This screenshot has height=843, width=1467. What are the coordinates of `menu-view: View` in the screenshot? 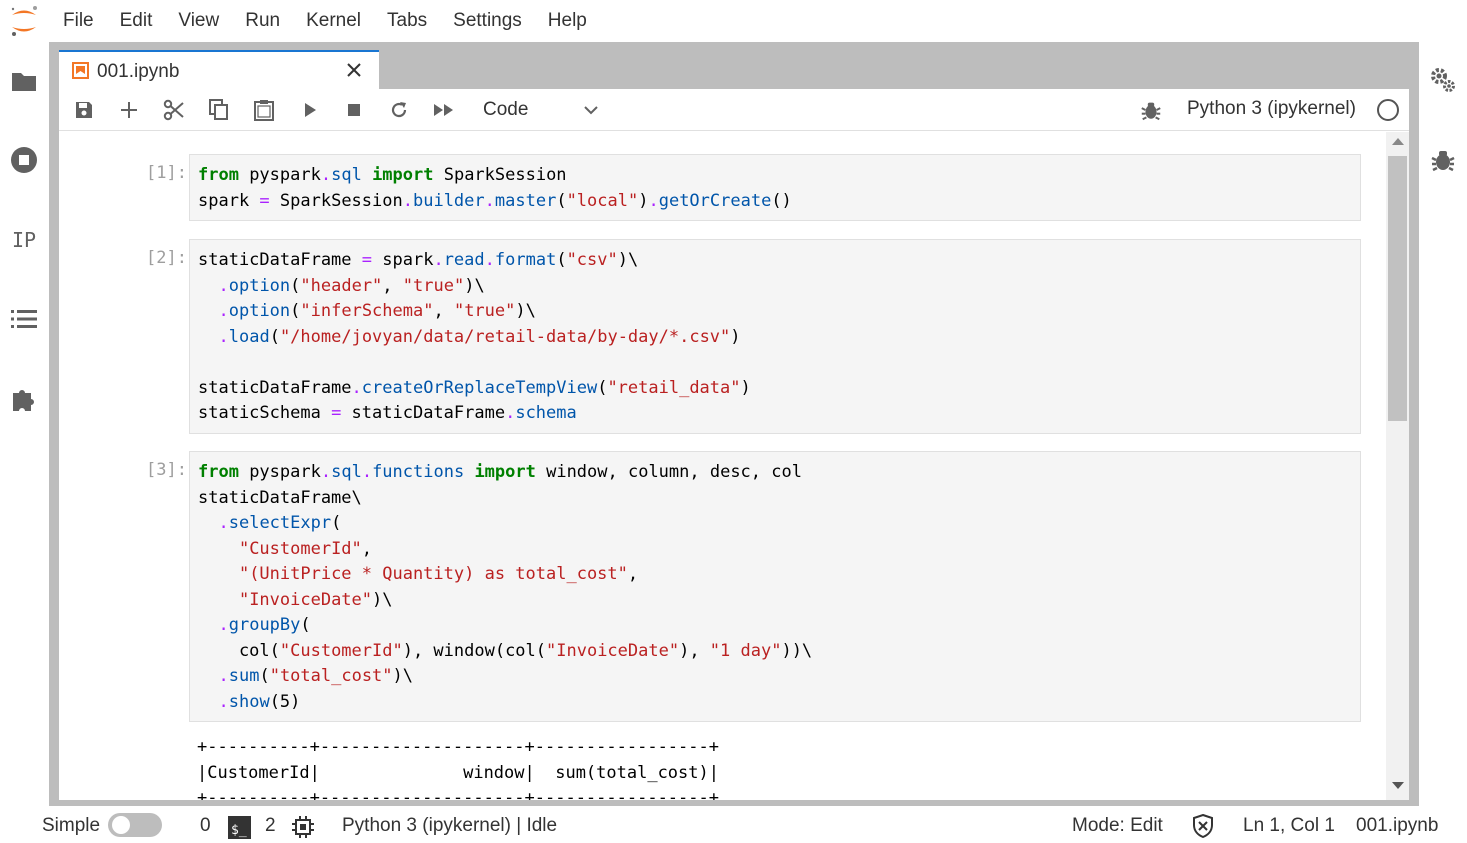 It's located at (198, 21).